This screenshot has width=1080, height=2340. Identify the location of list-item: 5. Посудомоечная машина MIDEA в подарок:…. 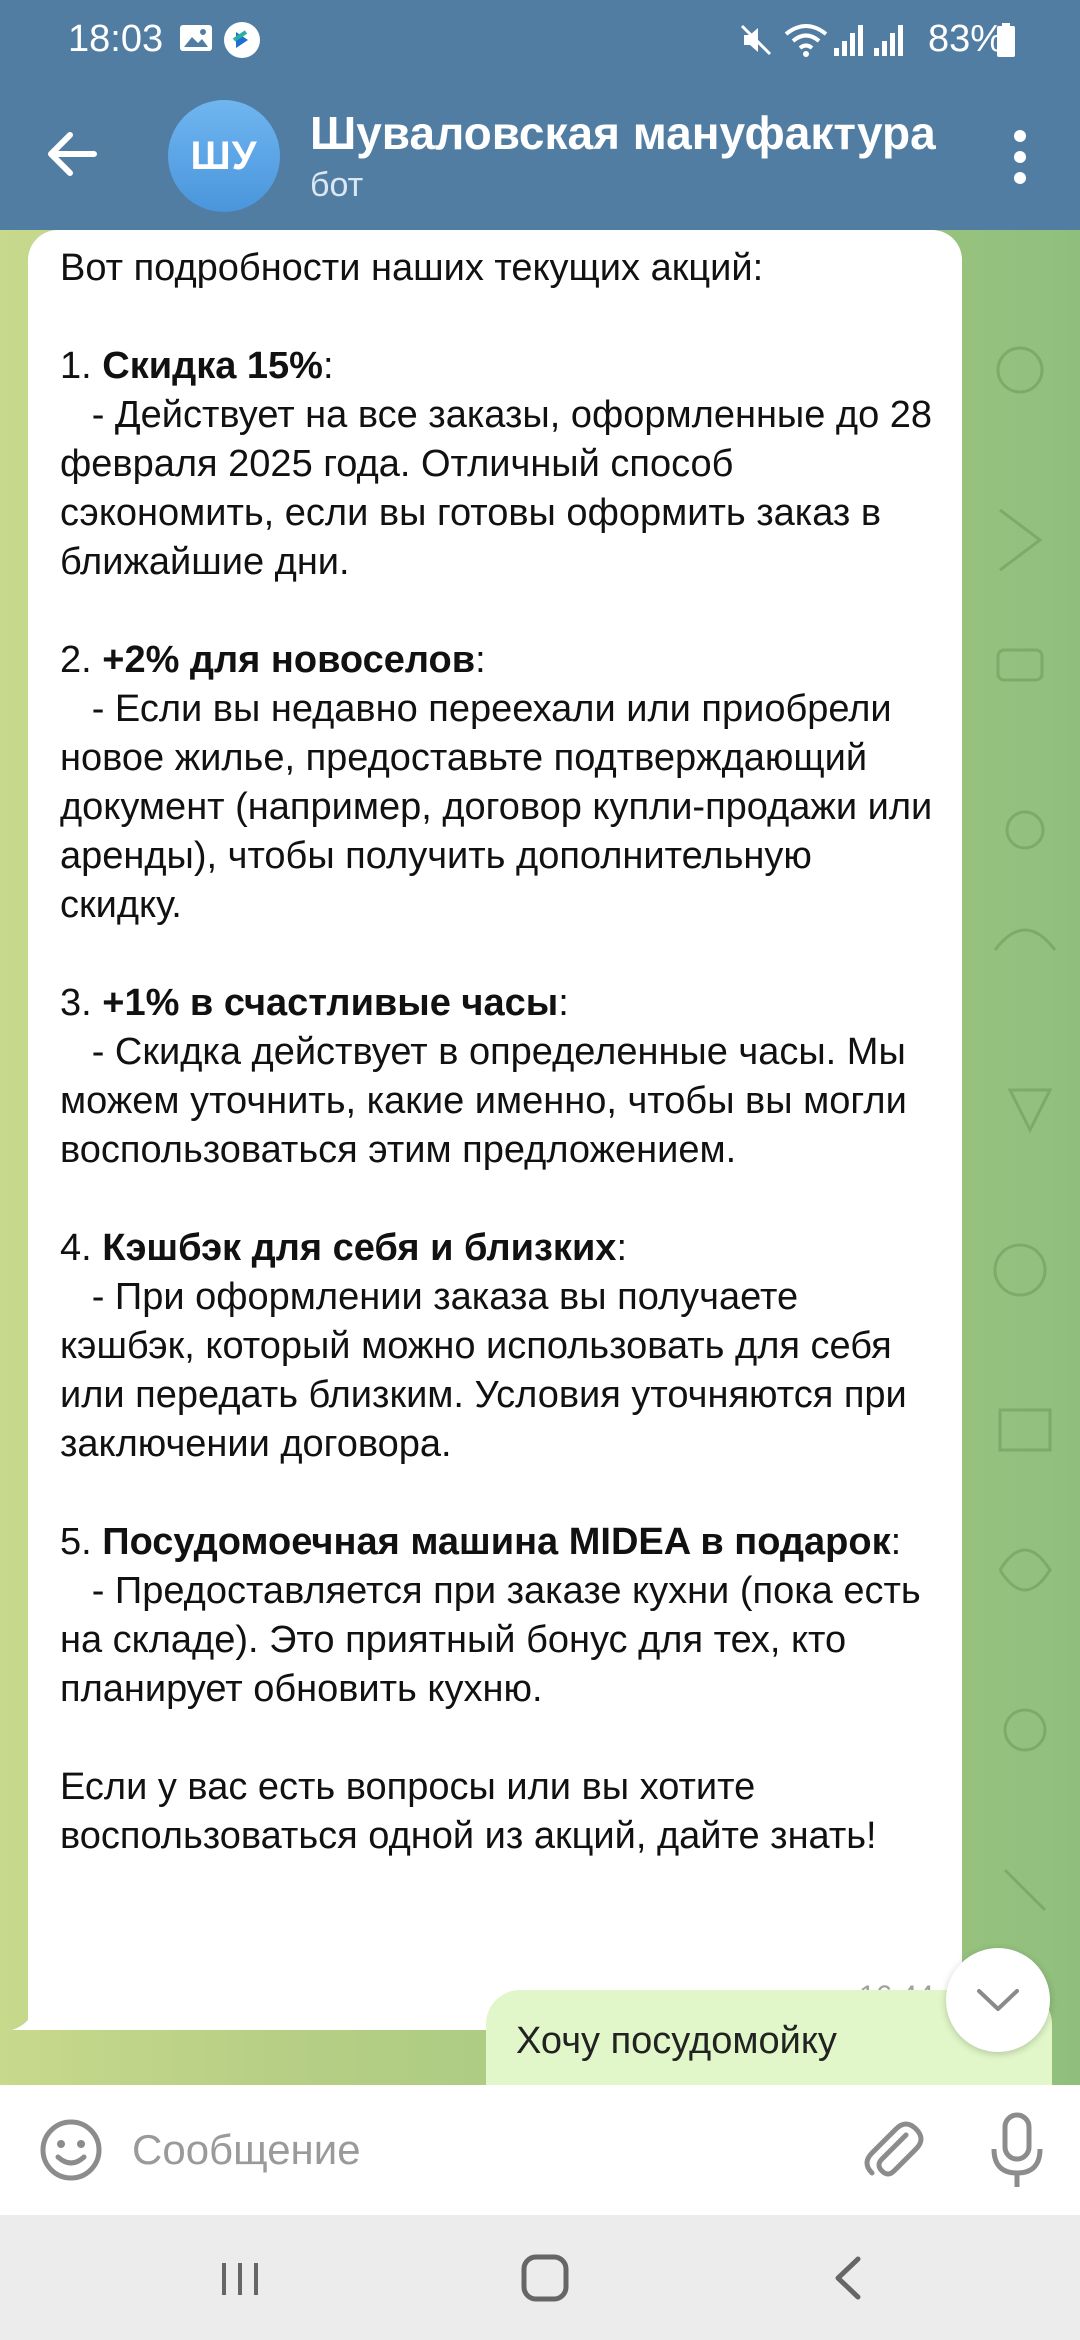
(490, 1615).